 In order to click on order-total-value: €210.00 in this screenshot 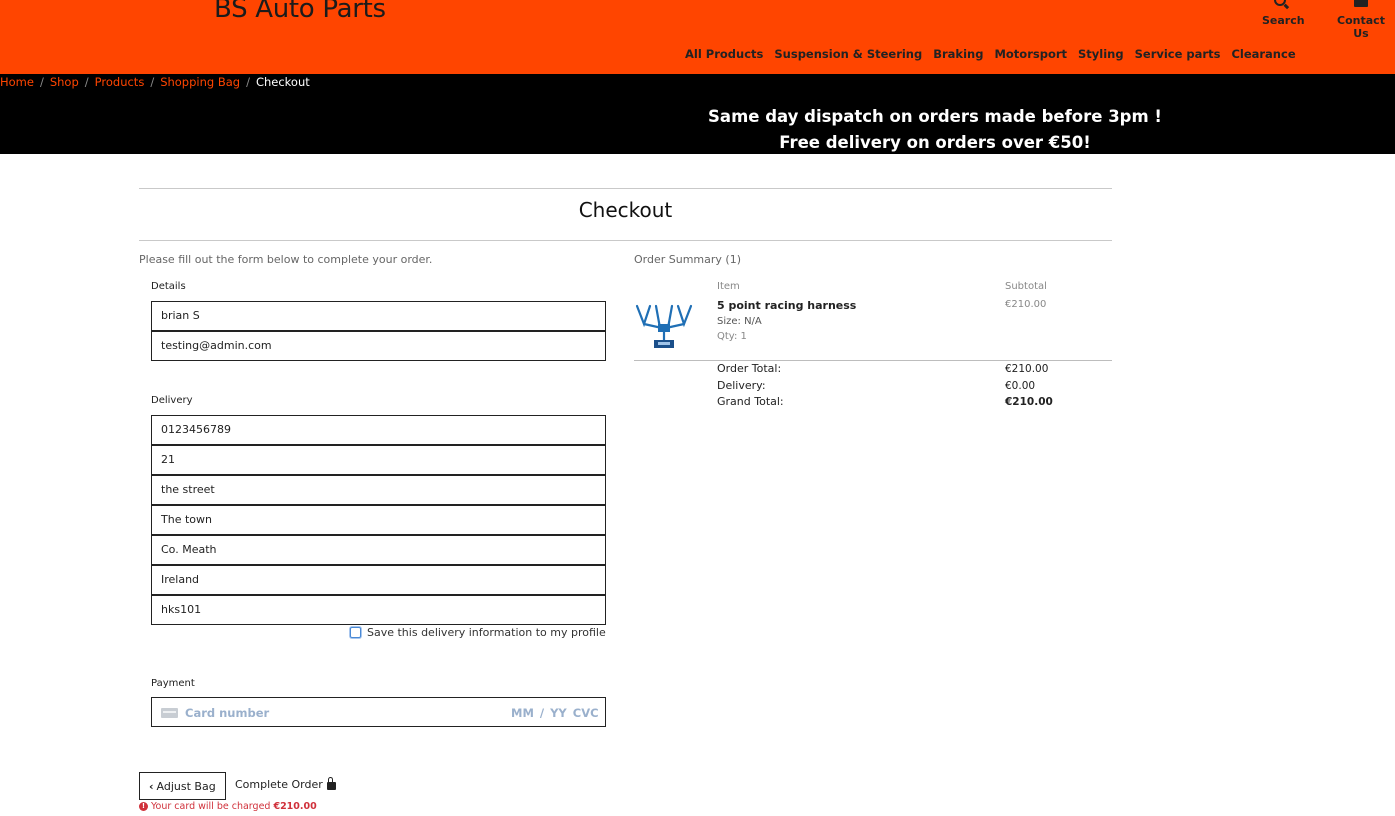, I will do `click(1027, 369)`.